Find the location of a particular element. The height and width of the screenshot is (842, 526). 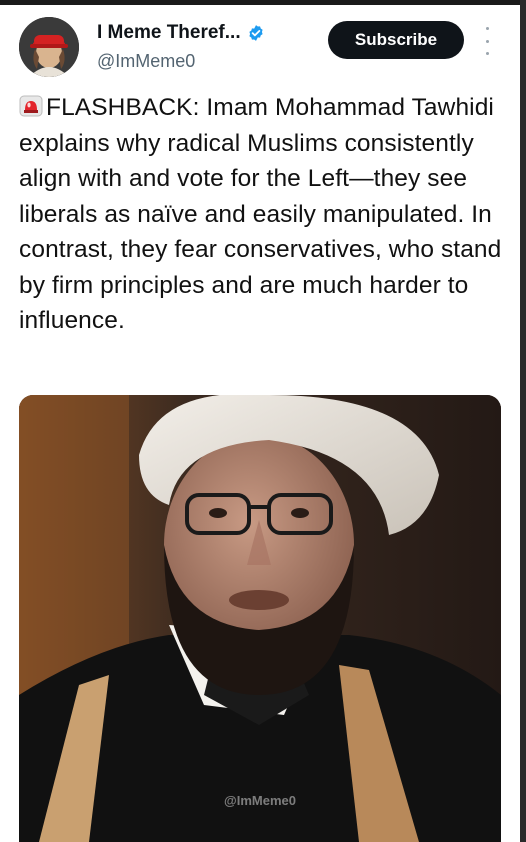

right-edge is located at coordinates (523, 421).